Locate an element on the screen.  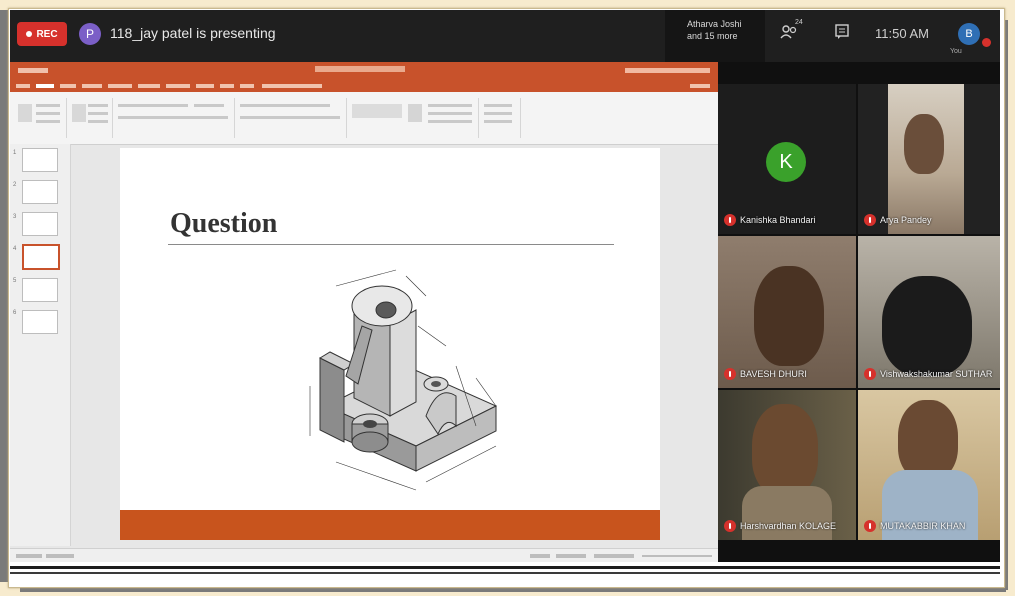
participant-tile: Vishwakshakumar SUTHAR is located at coordinates (929, 312).